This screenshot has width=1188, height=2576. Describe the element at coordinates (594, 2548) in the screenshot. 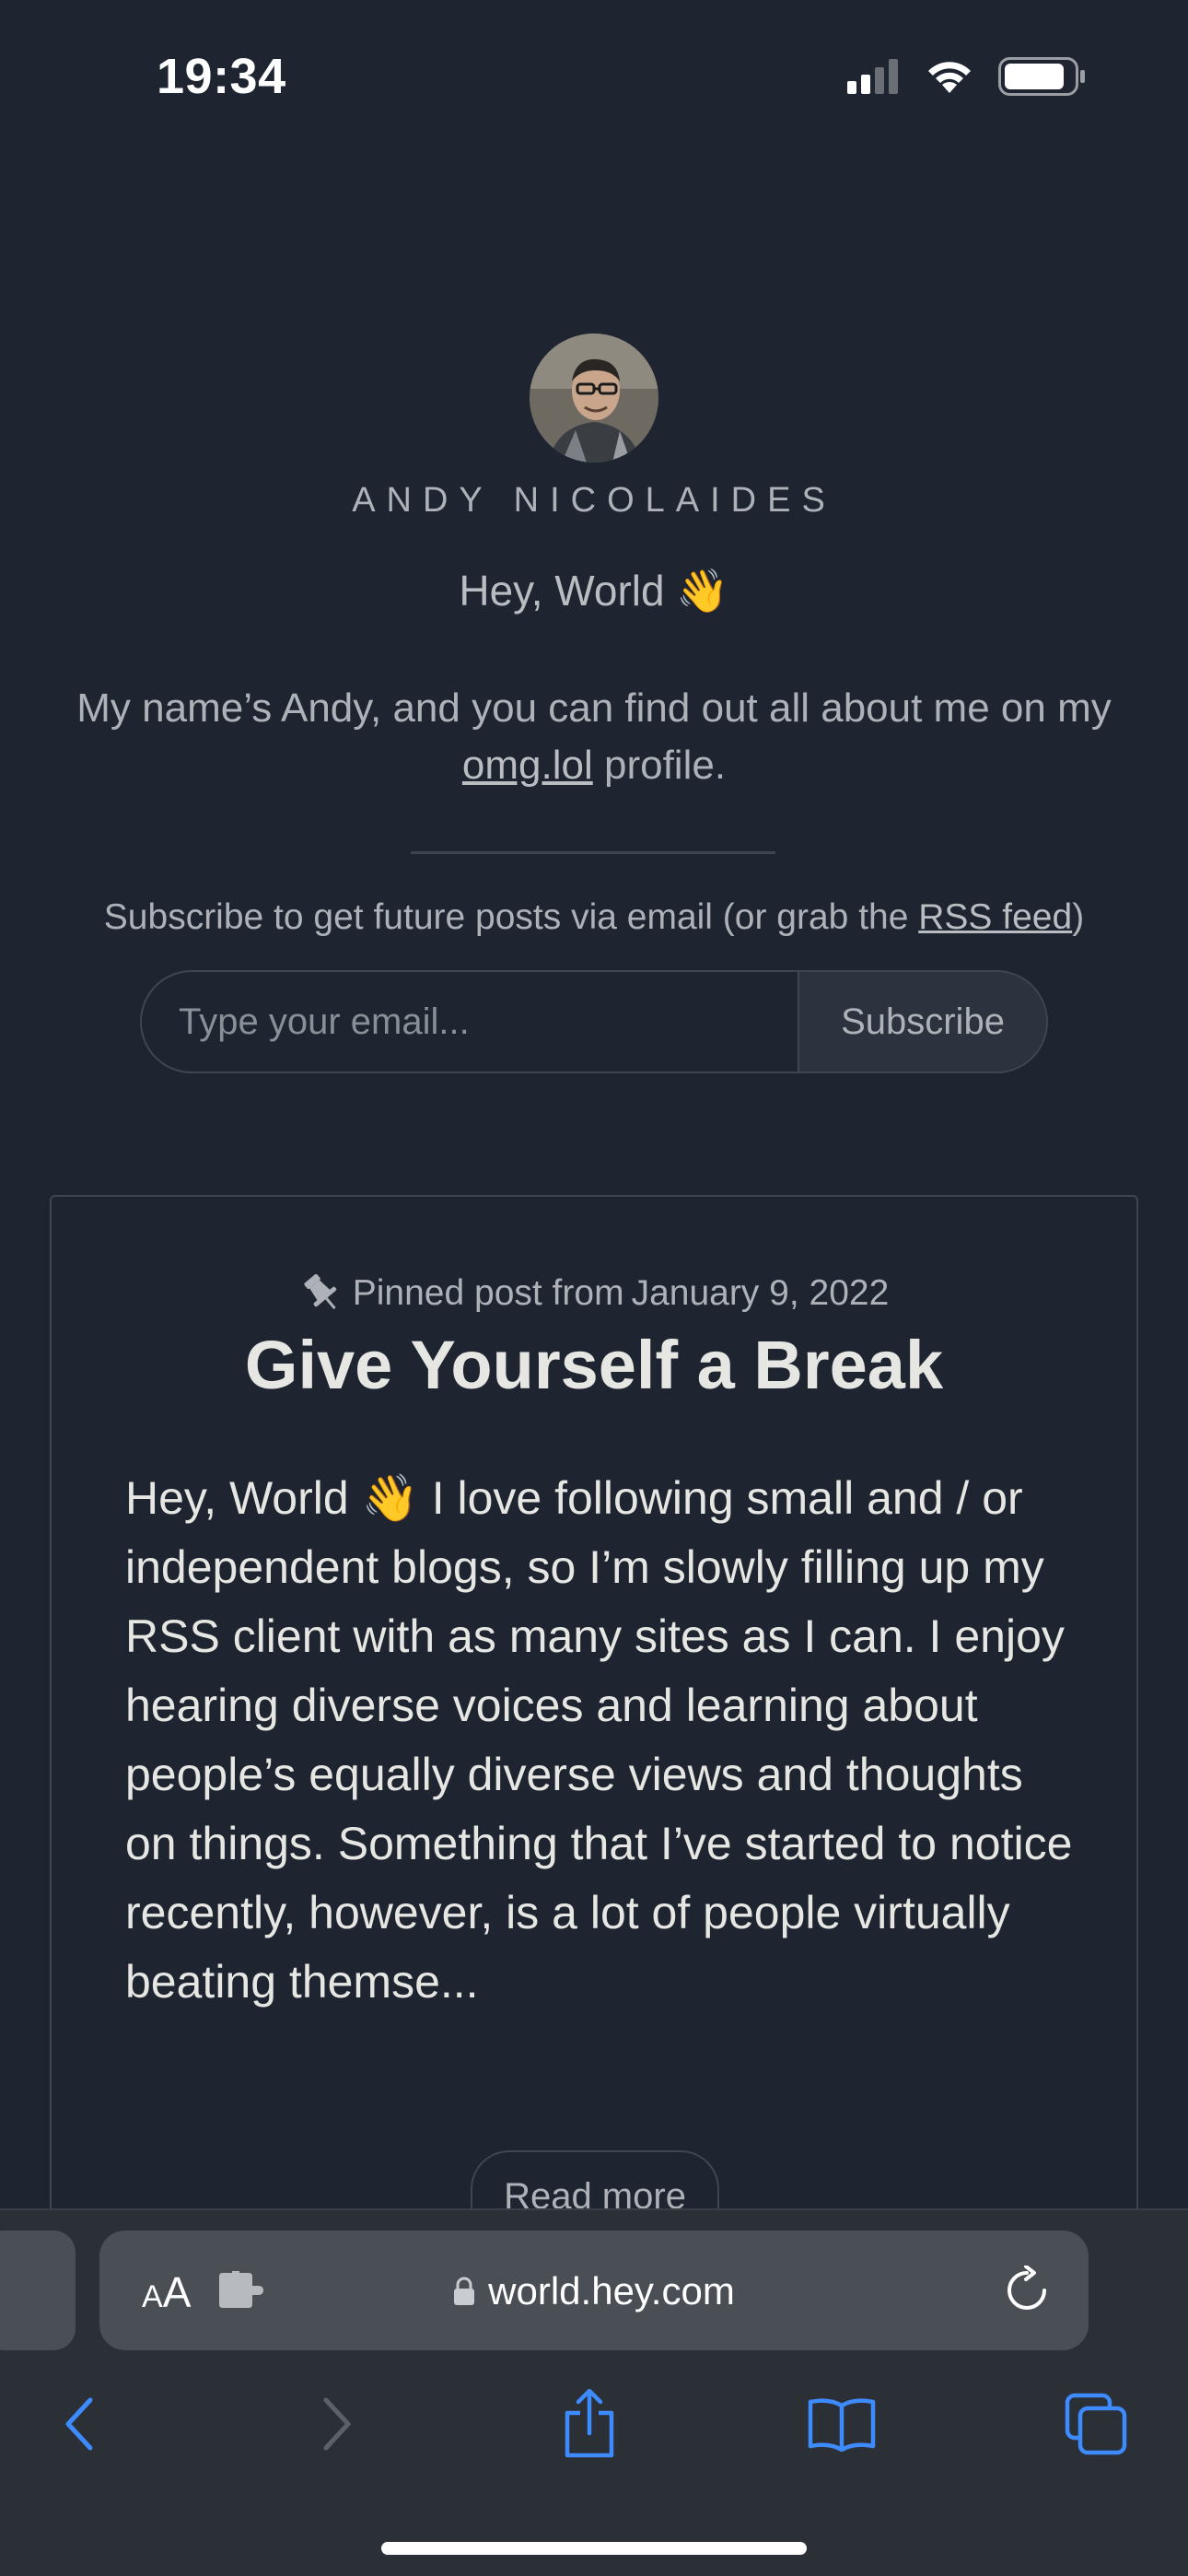

I see `home-indicator` at that location.